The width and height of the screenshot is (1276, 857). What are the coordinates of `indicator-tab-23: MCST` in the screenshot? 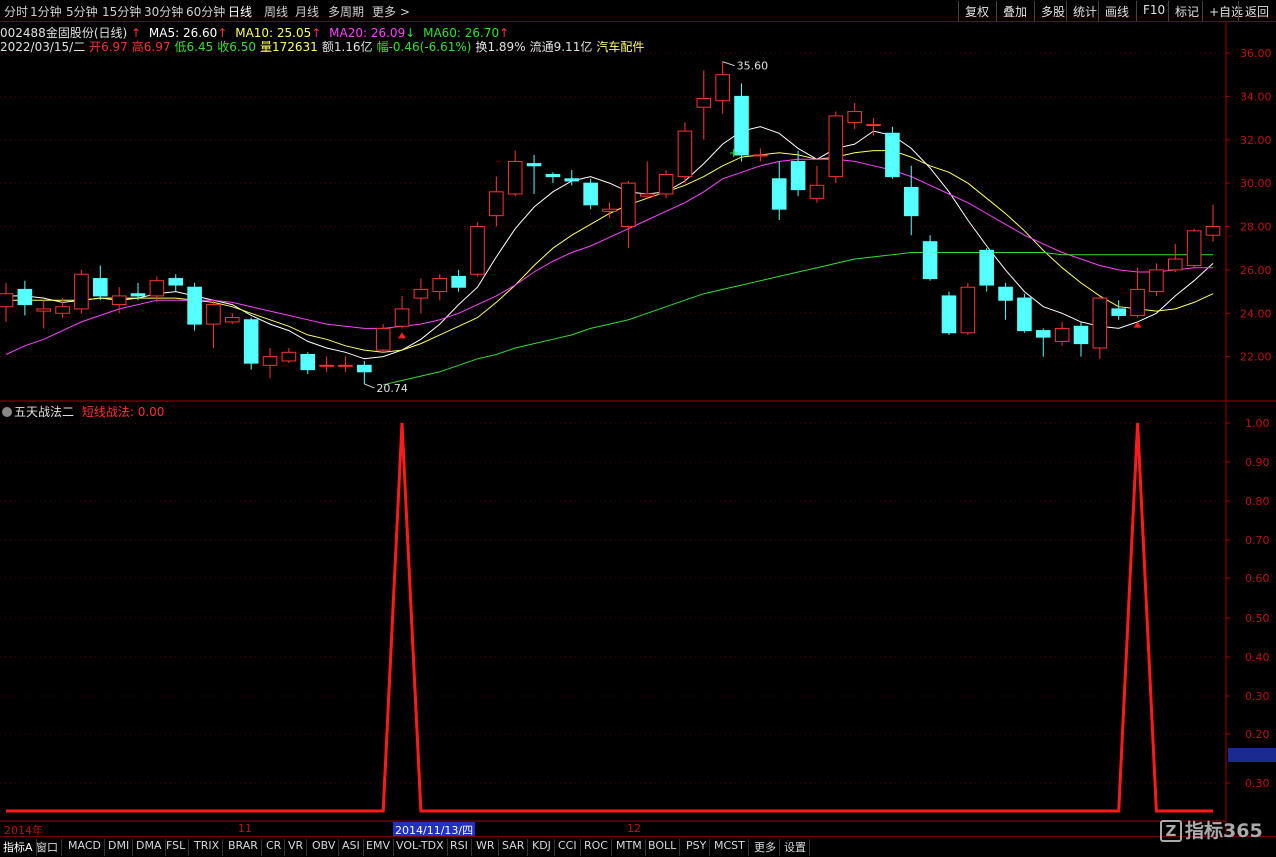 It's located at (730, 847).